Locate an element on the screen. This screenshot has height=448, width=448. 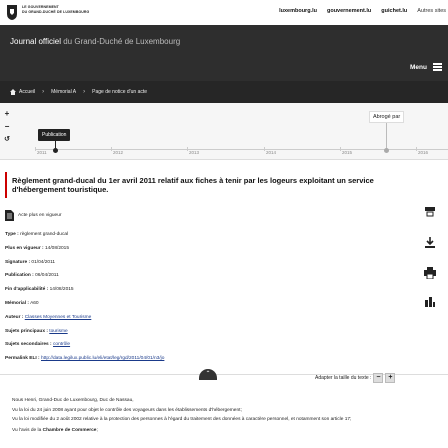
hamburger-icon is located at coordinates (437, 67).